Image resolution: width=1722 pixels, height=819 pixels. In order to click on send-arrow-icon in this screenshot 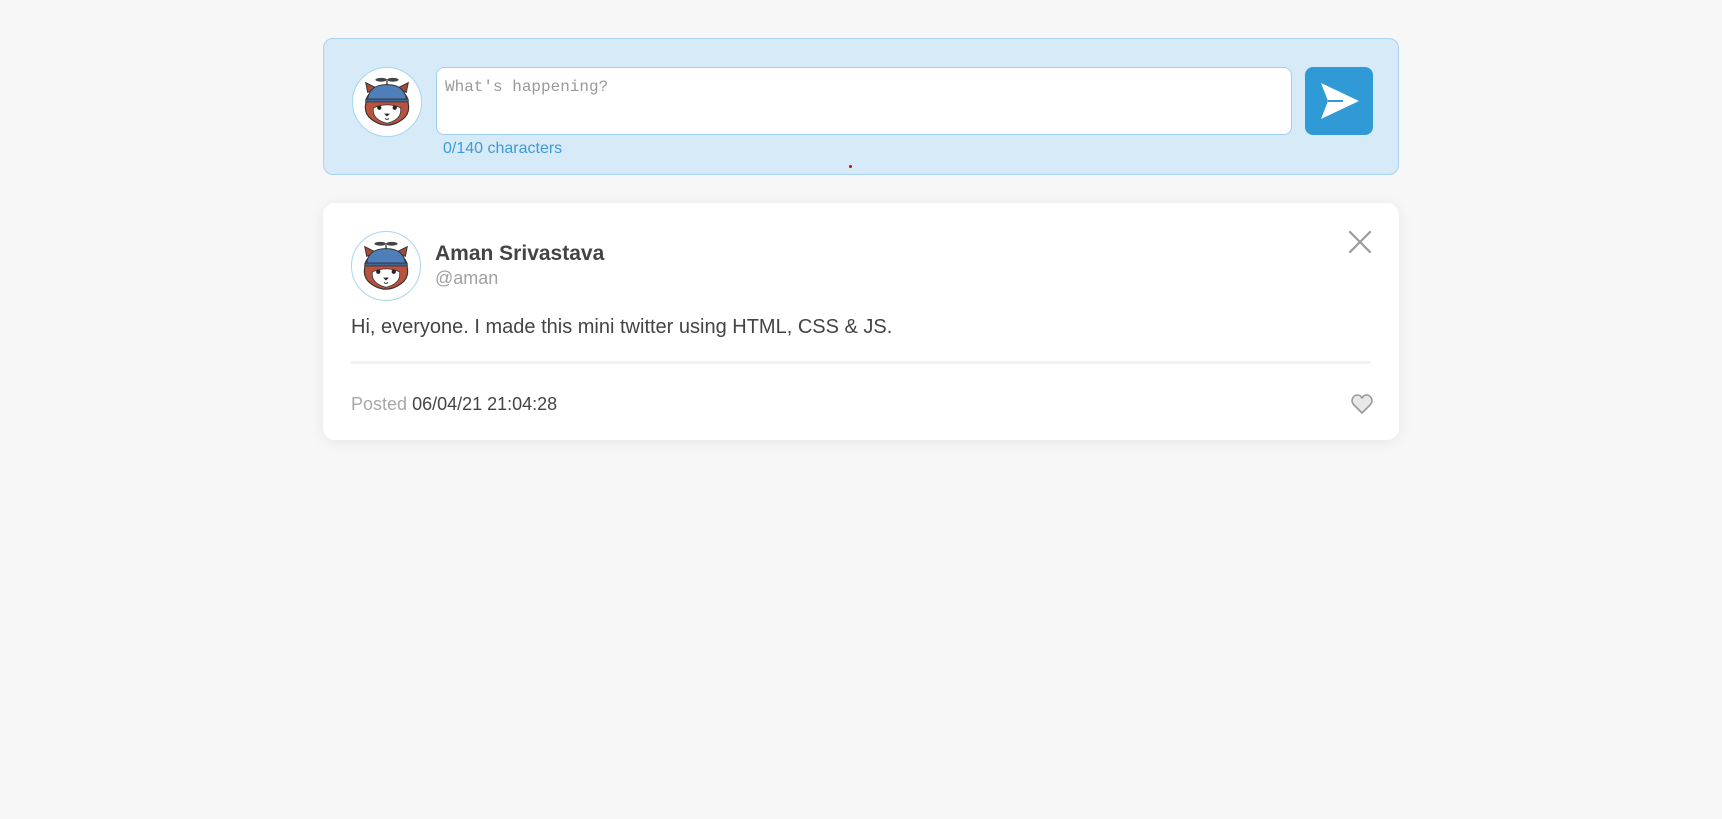, I will do `click(1340, 101)`.